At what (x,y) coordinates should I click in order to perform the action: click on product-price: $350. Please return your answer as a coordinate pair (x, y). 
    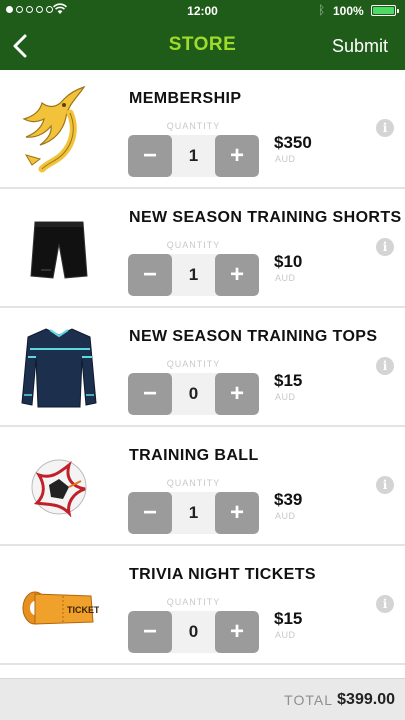
    Looking at the image, I should click on (293, 142).